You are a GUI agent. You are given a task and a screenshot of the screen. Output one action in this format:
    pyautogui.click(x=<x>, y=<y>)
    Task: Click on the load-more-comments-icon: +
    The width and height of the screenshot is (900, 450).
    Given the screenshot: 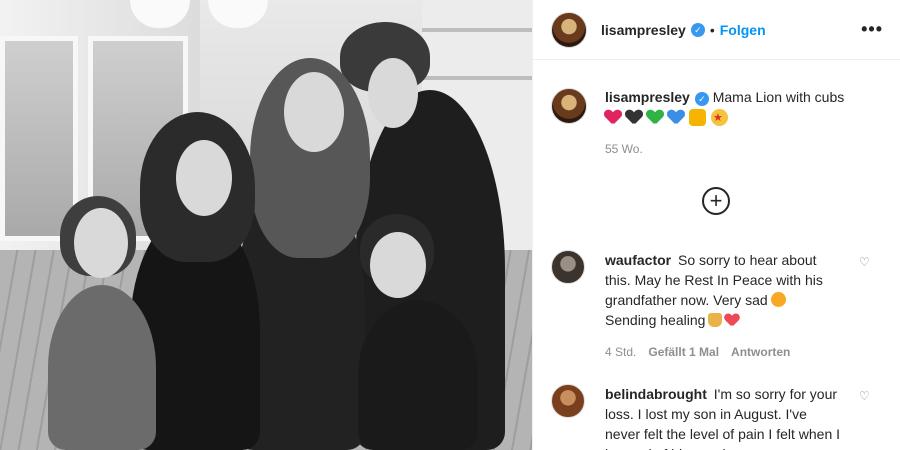 What is the action you would take?
    pyautogui.click(x=716, y=201)
    